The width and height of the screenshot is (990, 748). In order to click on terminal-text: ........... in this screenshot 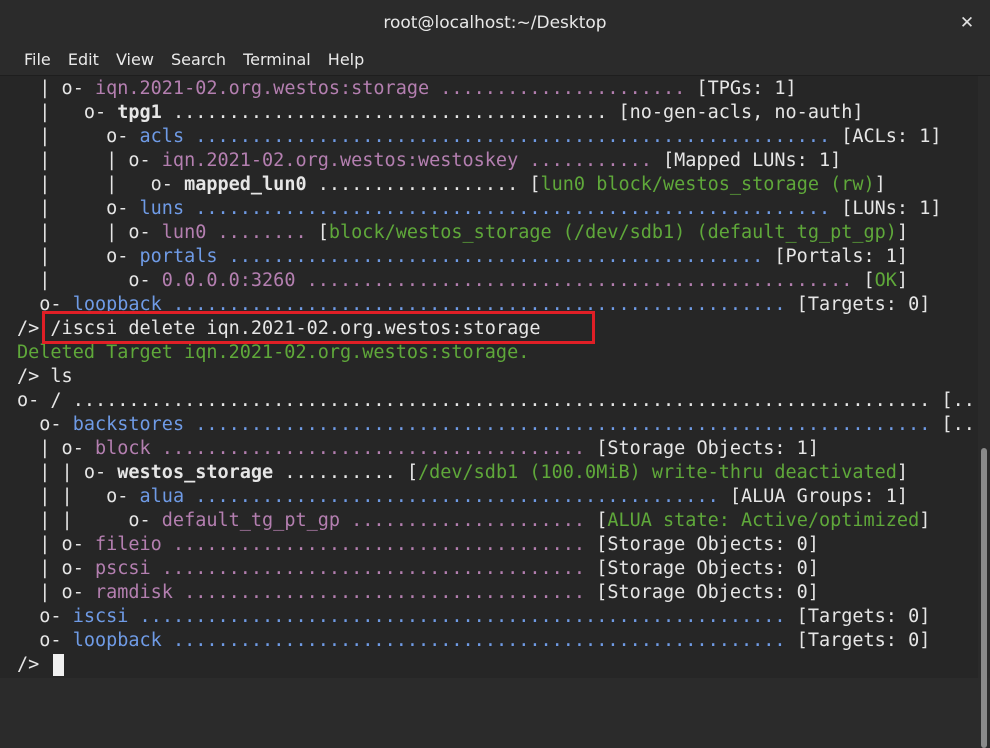, I will do `click(585, 160)`.